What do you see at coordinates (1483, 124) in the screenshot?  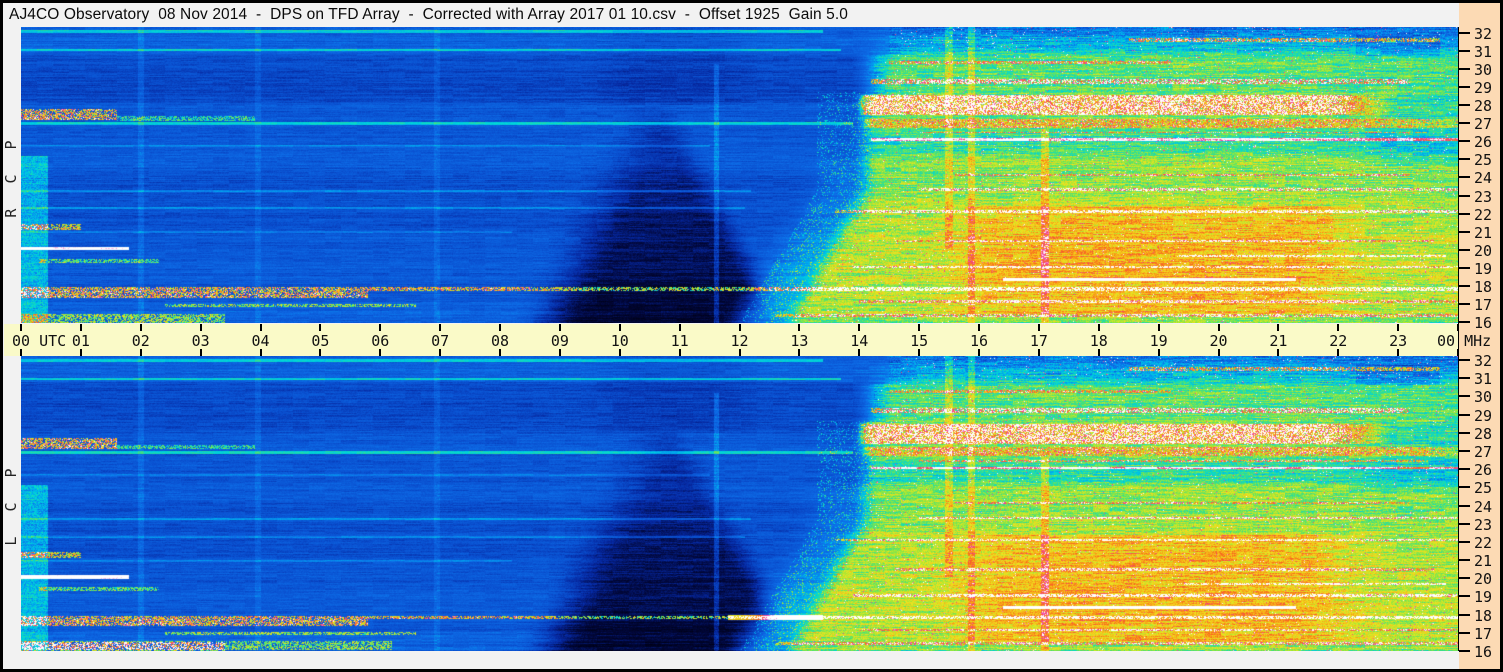 I see `freq-tick-label: 27` at bounding box center [1483, 124].